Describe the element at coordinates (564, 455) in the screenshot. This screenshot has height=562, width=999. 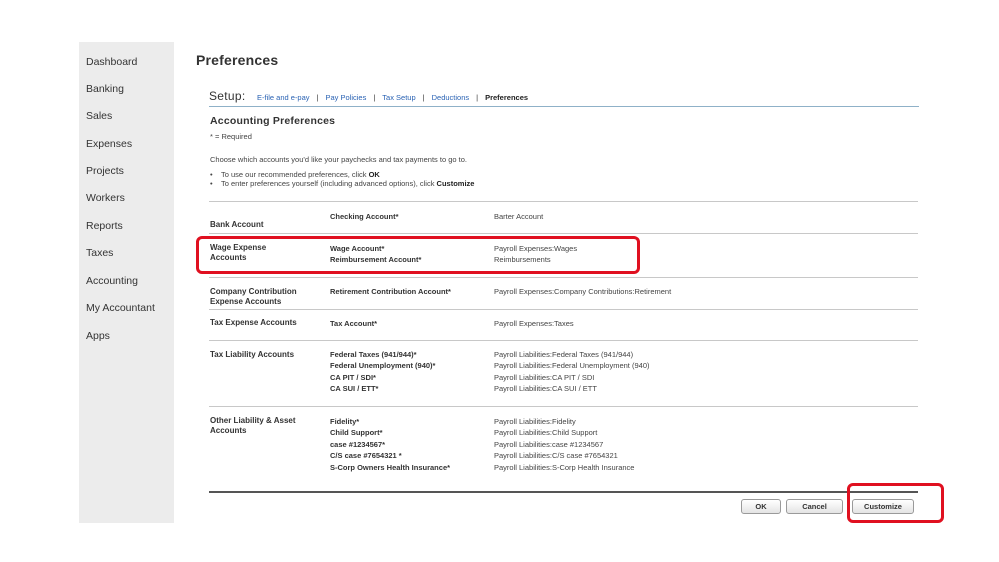
I see `value-cs-case-7654321: Payroll Liabilities:C/S case #7654321` at that location.